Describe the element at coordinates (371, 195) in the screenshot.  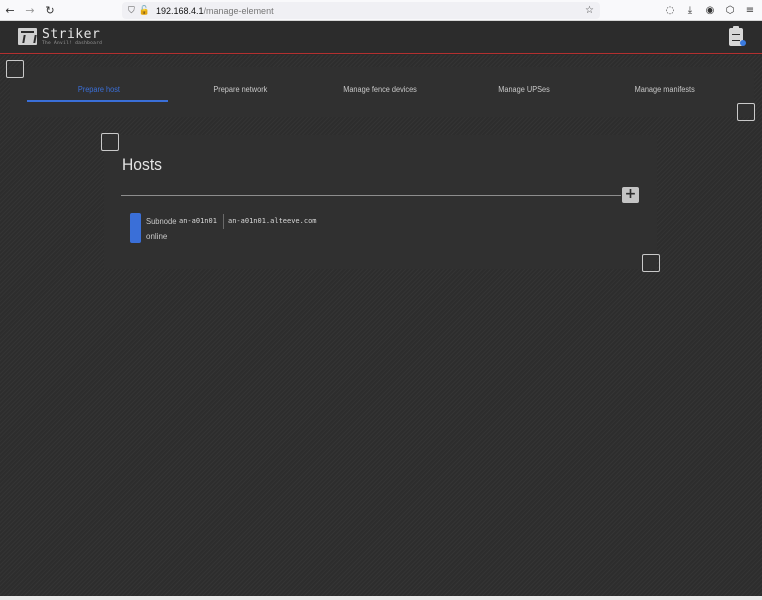
I see `hosts-divider` at that location.